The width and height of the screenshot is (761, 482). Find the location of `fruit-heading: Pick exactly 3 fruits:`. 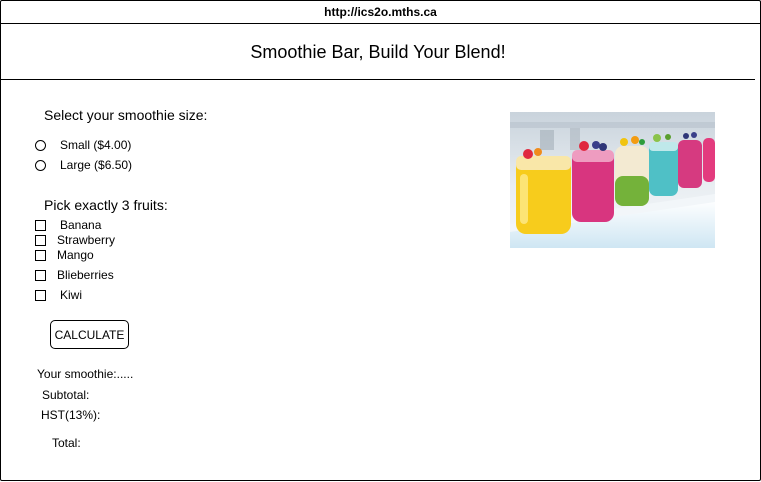

fruit-heading: Pick exactly 3 fruits: is located at coordinates (106, 205).